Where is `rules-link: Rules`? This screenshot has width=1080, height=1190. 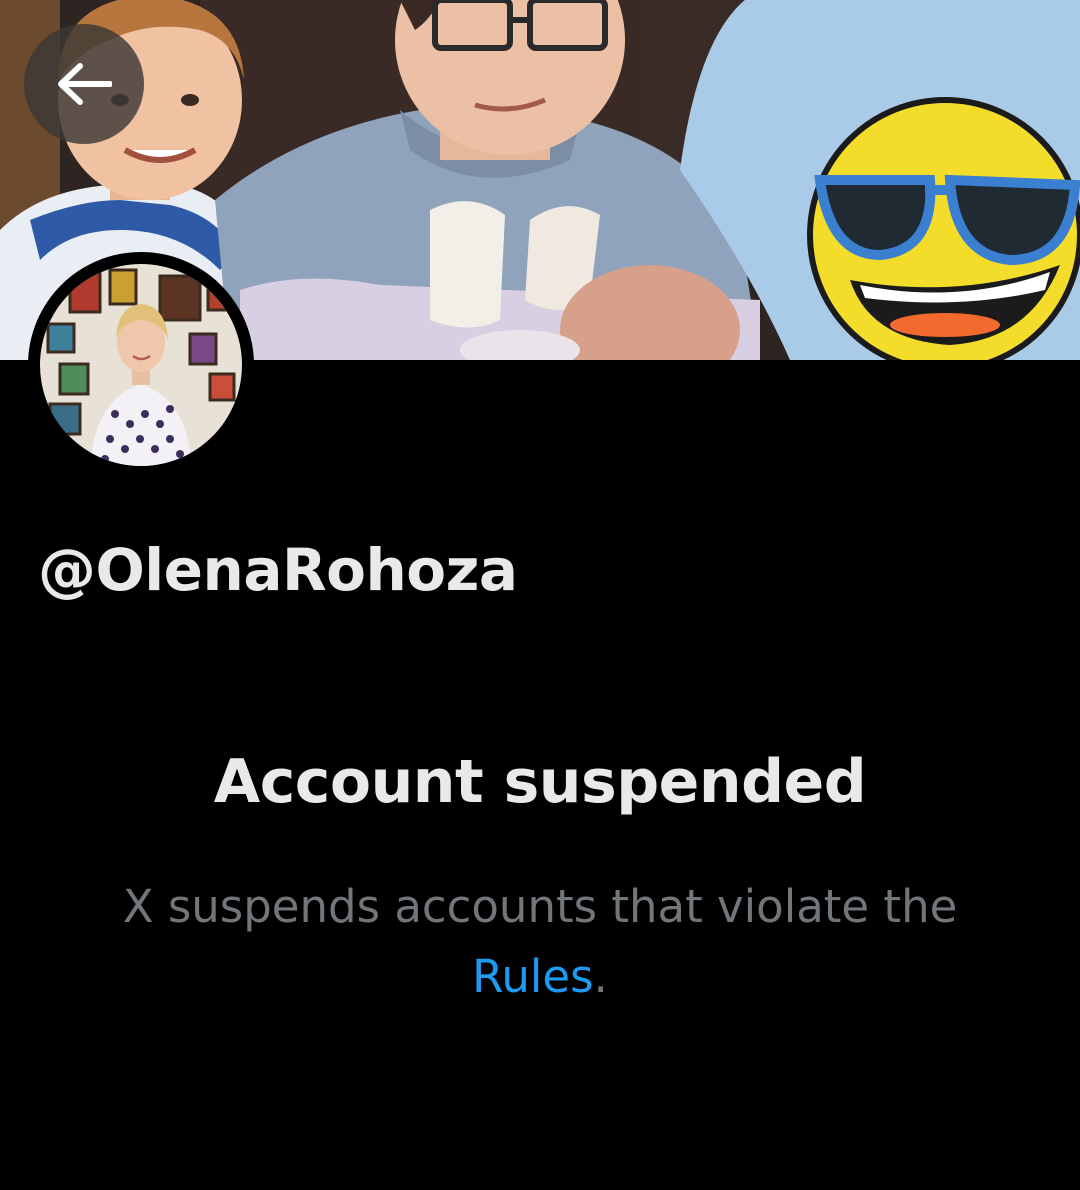
rules-link: Rules is located at coordinates (532, 976).